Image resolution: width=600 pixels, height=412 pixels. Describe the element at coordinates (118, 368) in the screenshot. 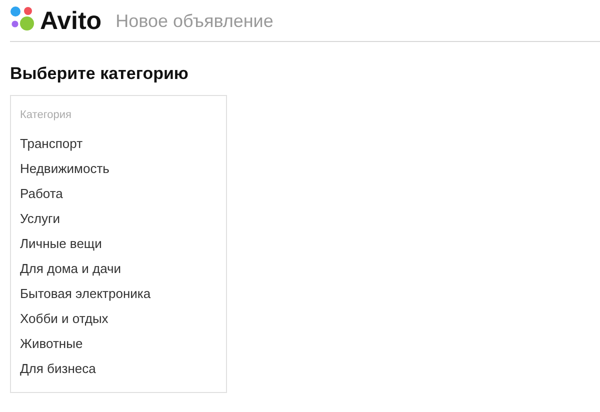

I see `category-item: Для бизнеса` at that location.